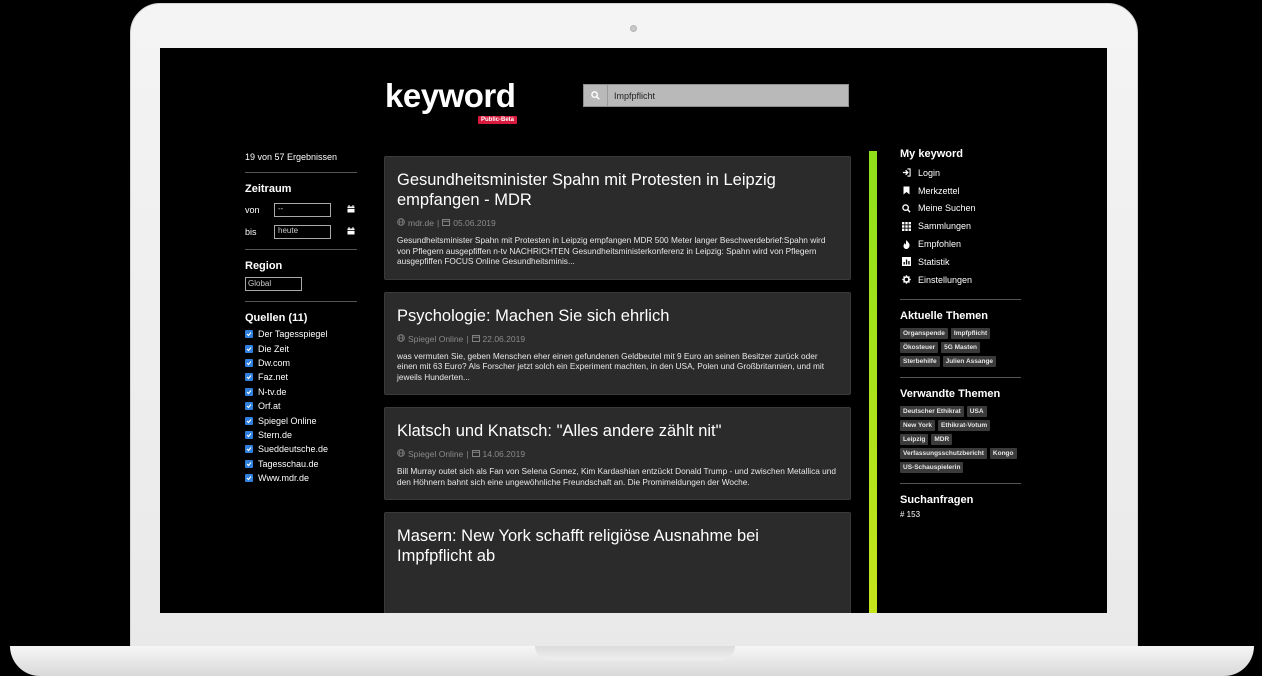  Describe the element at coordinates (436, 338) in the screenshot. I see `article-source: Spiegel Online` at that location.